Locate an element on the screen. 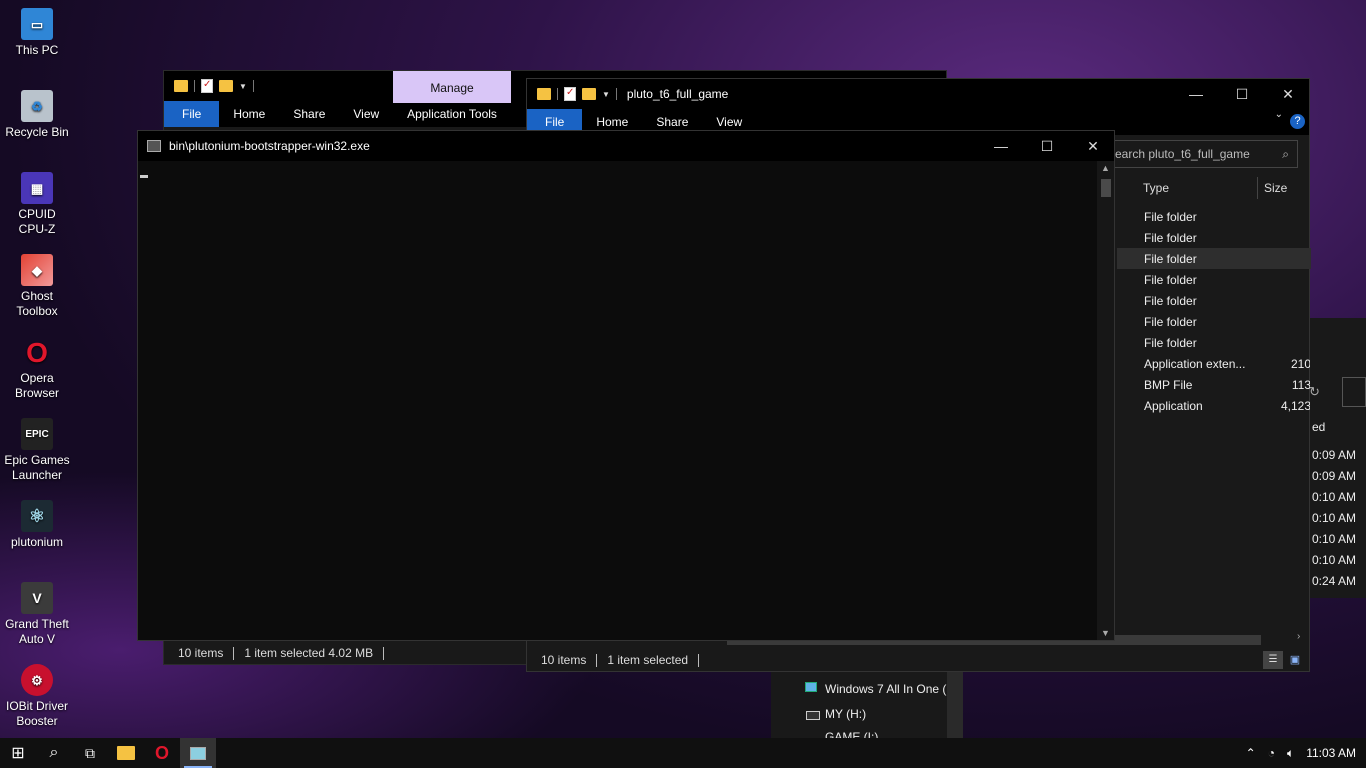  search-input: Search pluto_t6_full_game ⌕ is located at coordinates (1200, 154).